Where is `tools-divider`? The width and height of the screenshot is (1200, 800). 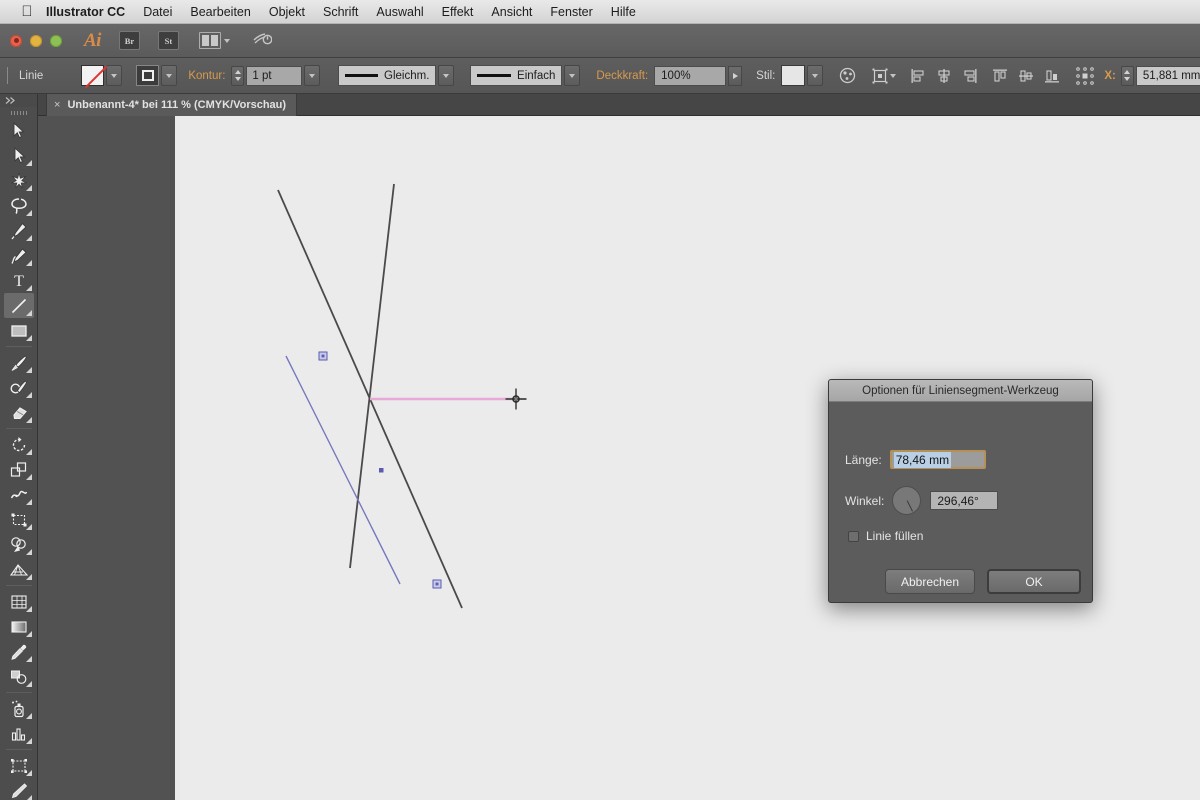
tools-divider is located at coordinates (18, 749).